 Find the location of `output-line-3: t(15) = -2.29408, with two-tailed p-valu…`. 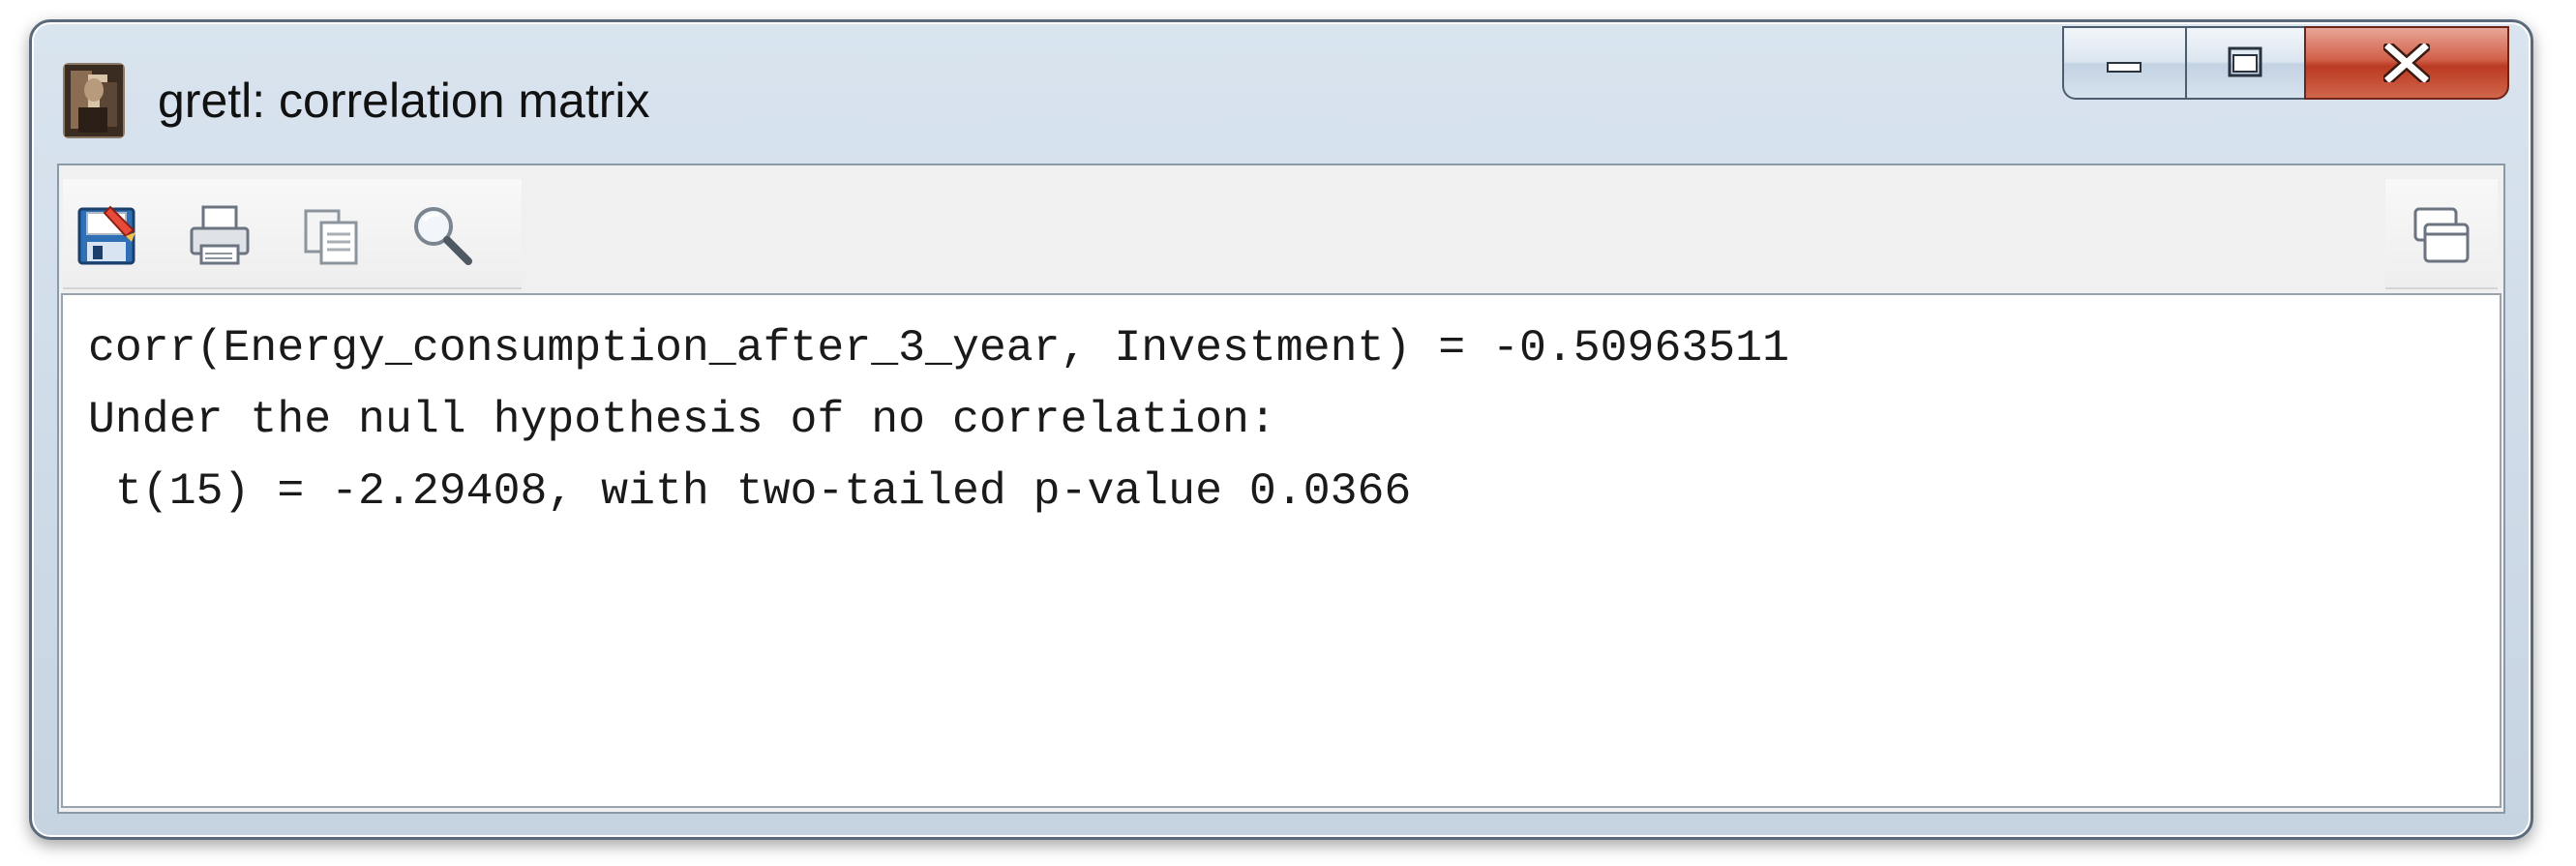

output-line-3: t(15) = -2.29408, with two-tailed p-valu… is located at coordinates (750, 491).